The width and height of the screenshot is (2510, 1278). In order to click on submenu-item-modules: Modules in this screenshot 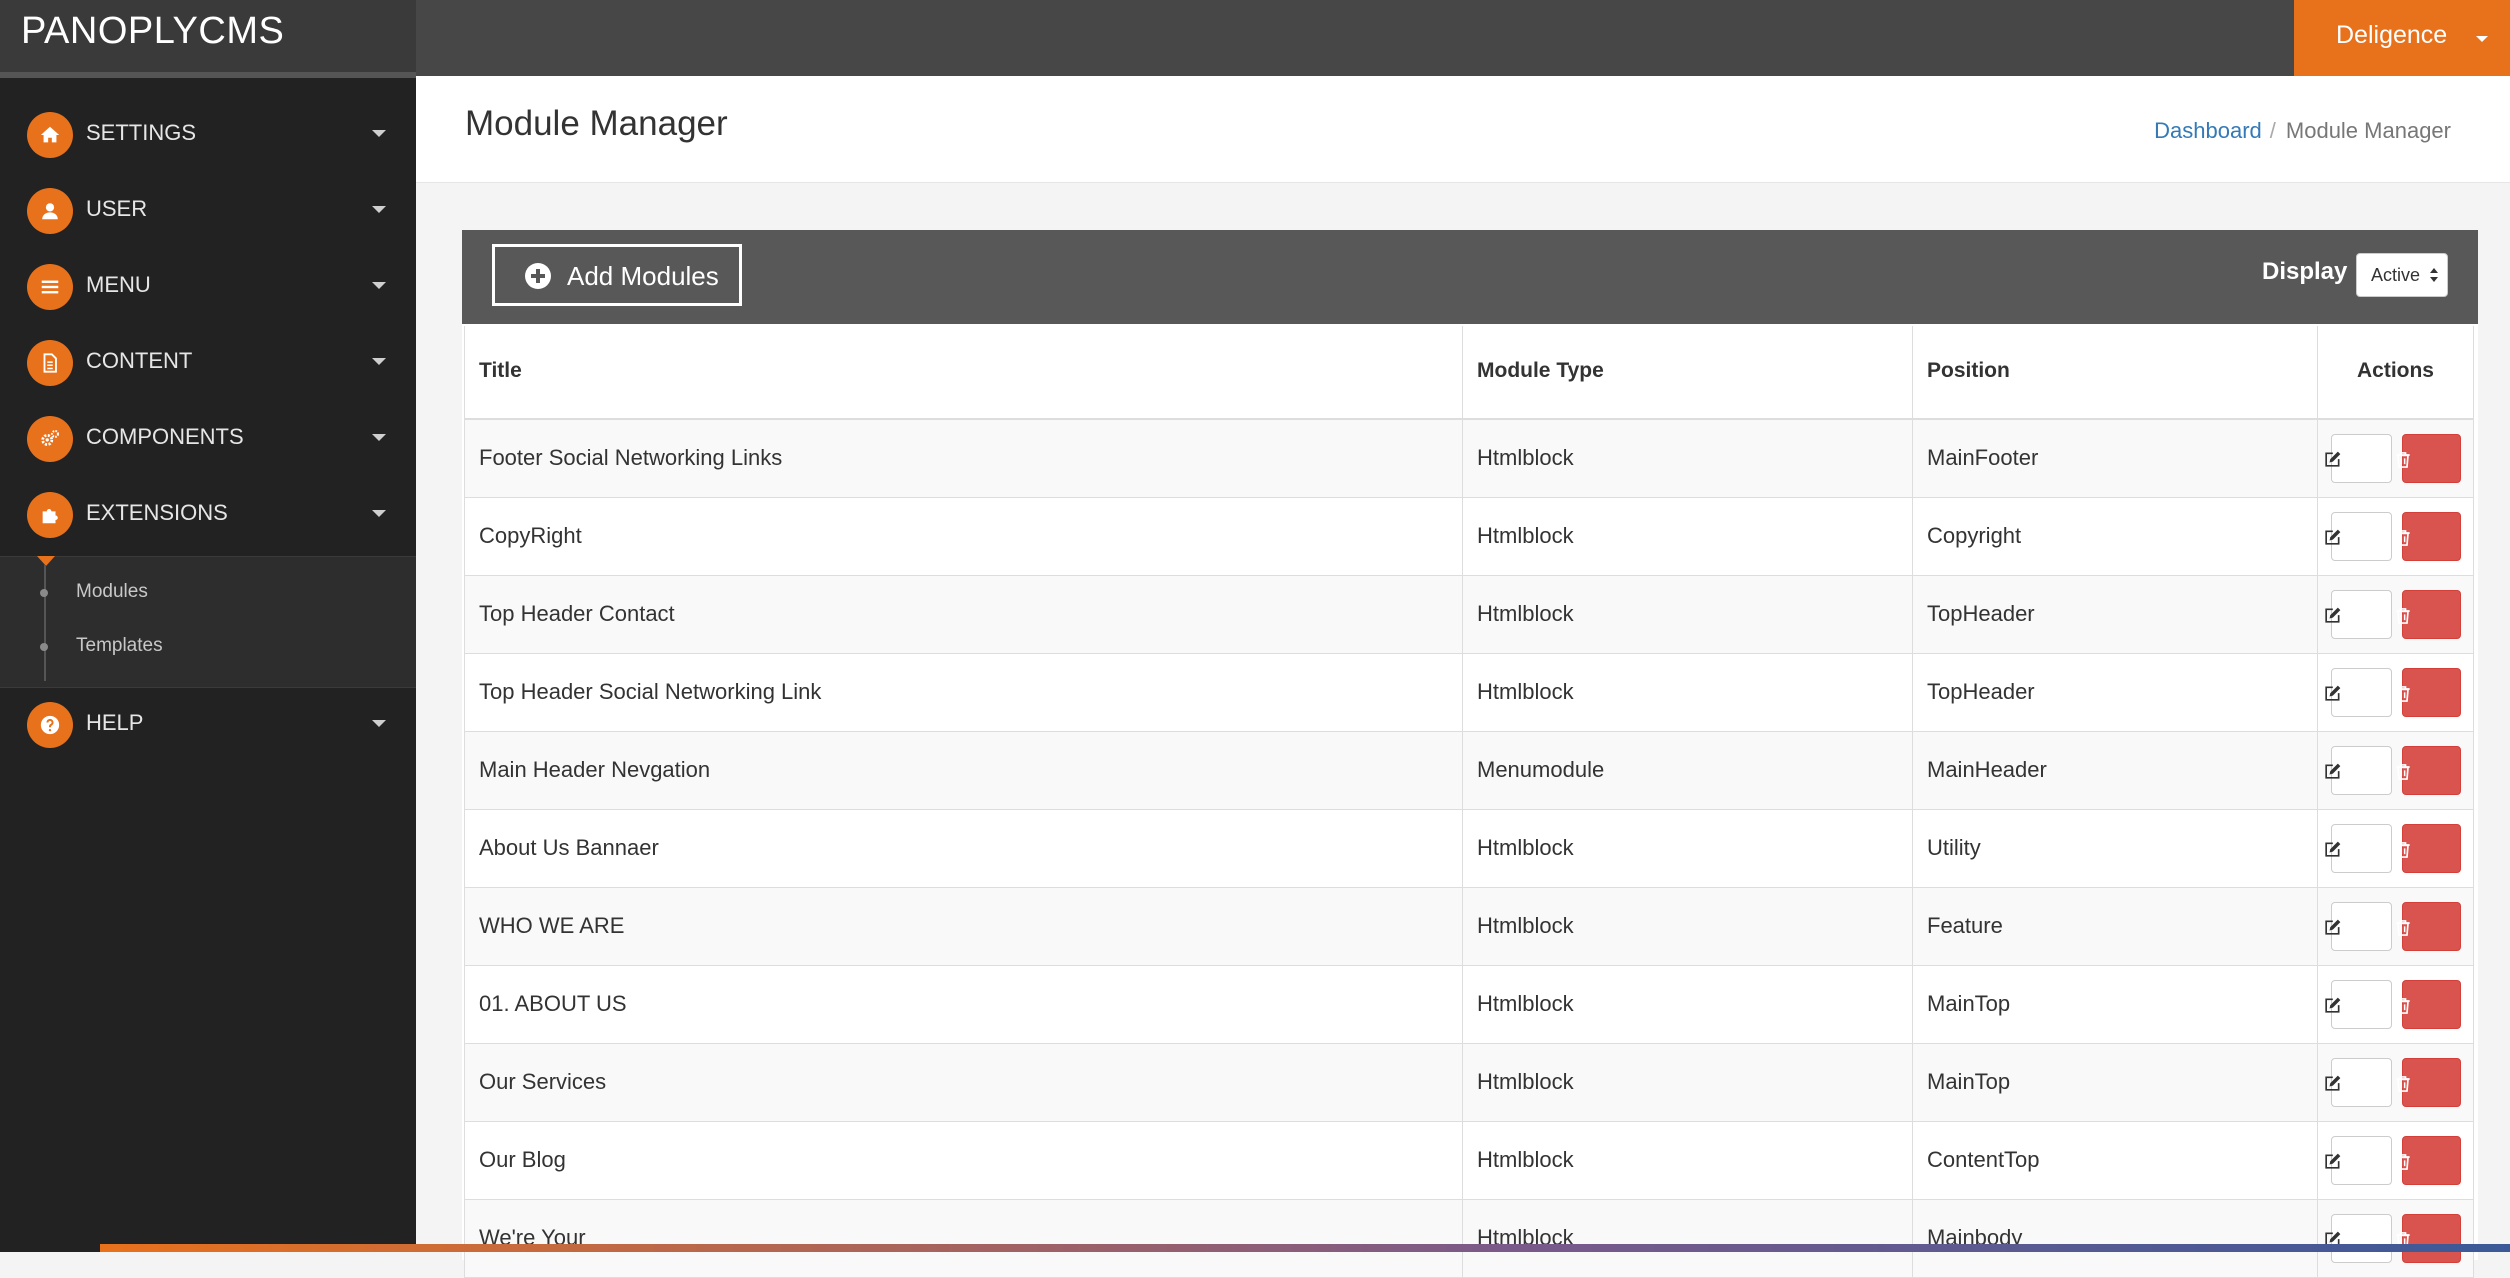, I will do `click(214, 595)`.